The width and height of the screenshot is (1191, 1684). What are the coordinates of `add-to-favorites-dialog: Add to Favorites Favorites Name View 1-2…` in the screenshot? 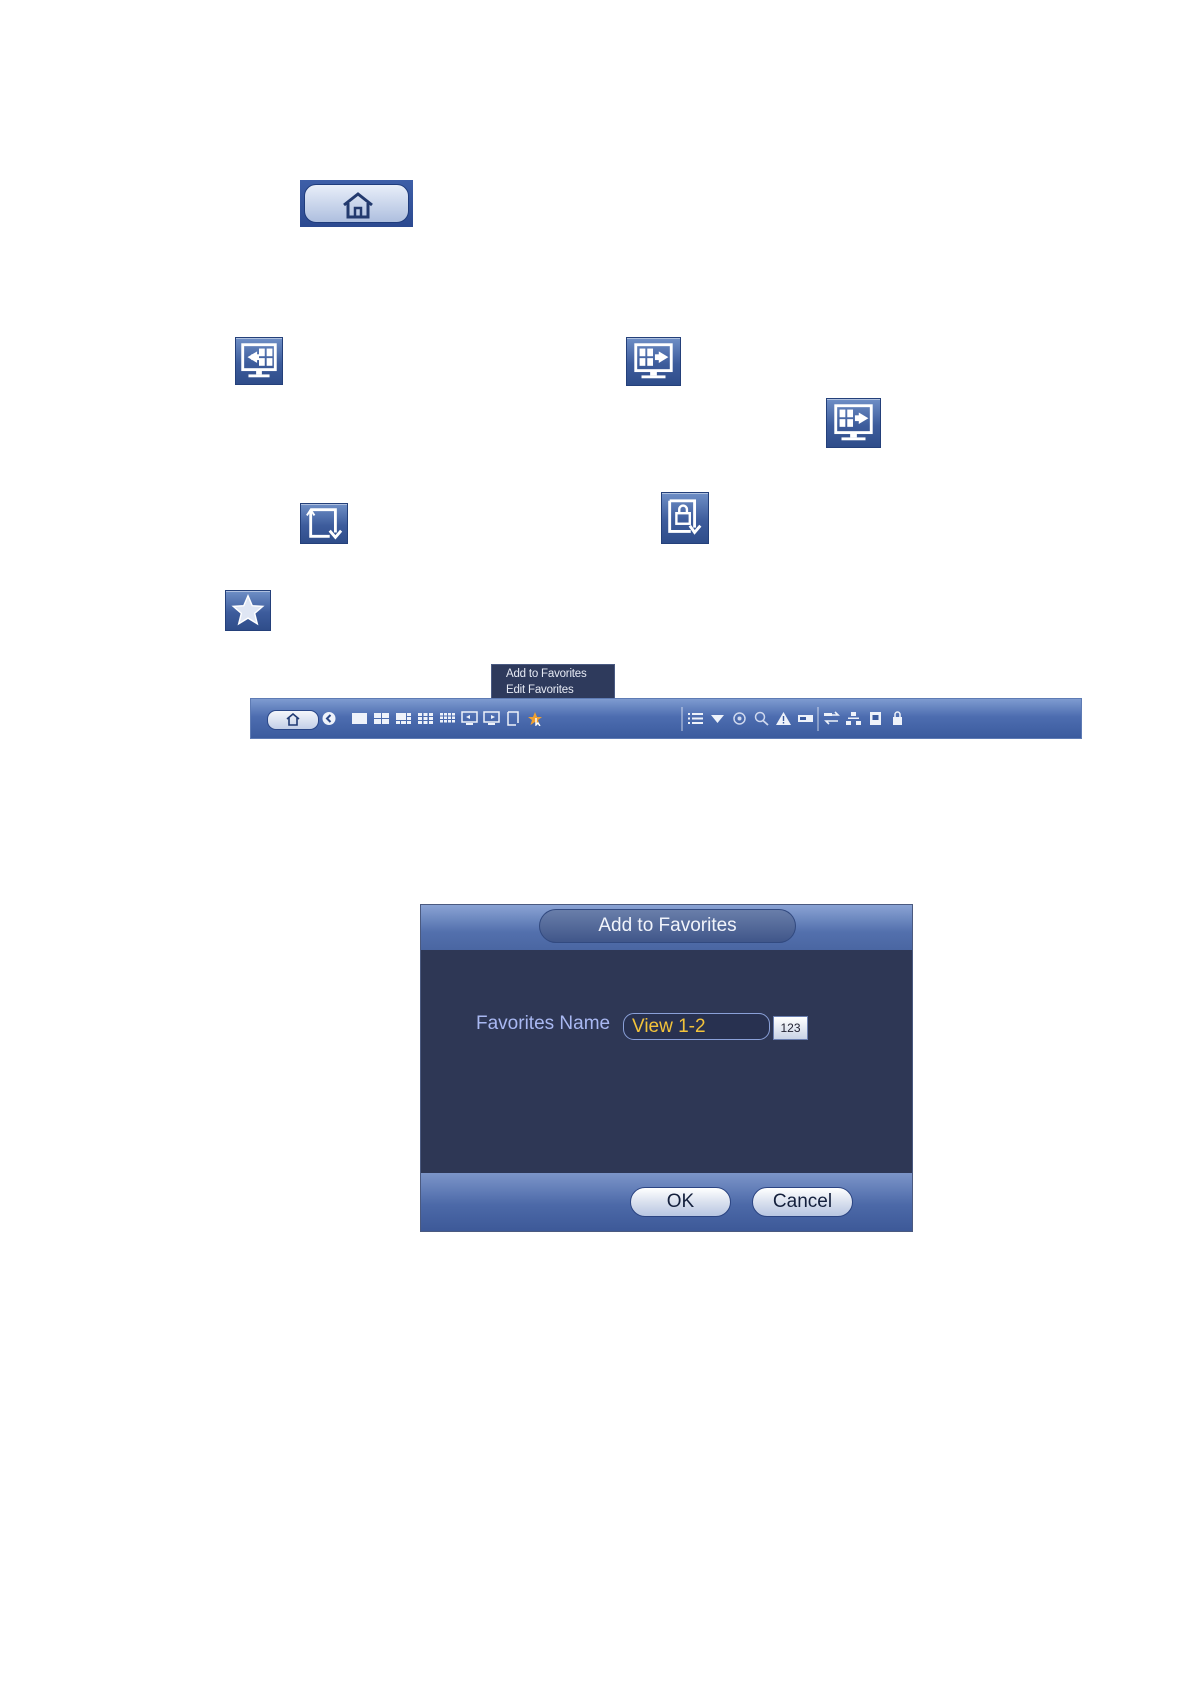 It's located at (666, 1068).